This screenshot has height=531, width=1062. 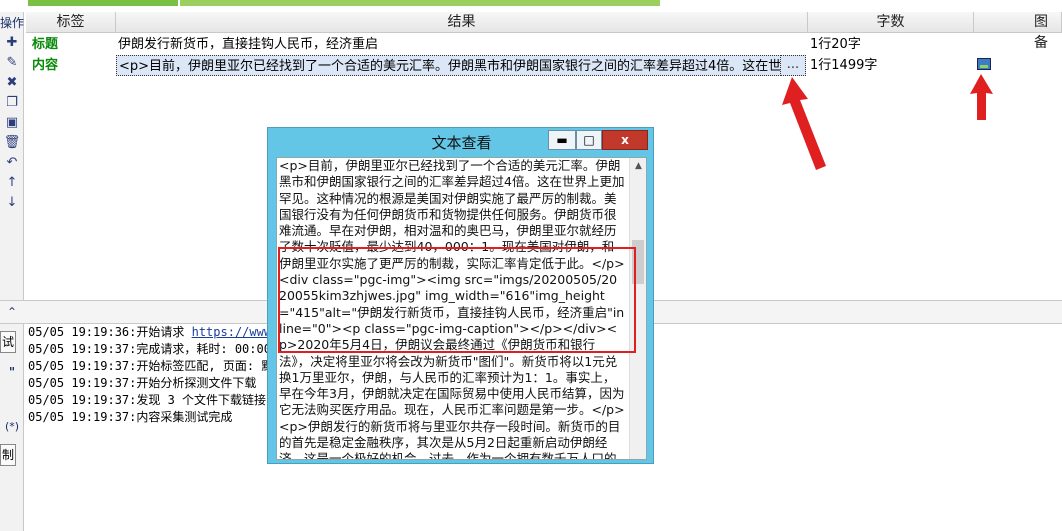 What do you see at coordinates (12, 63) in the screenshot?
I see `pencil-icon: ✎` at bounding box center [12, 63].